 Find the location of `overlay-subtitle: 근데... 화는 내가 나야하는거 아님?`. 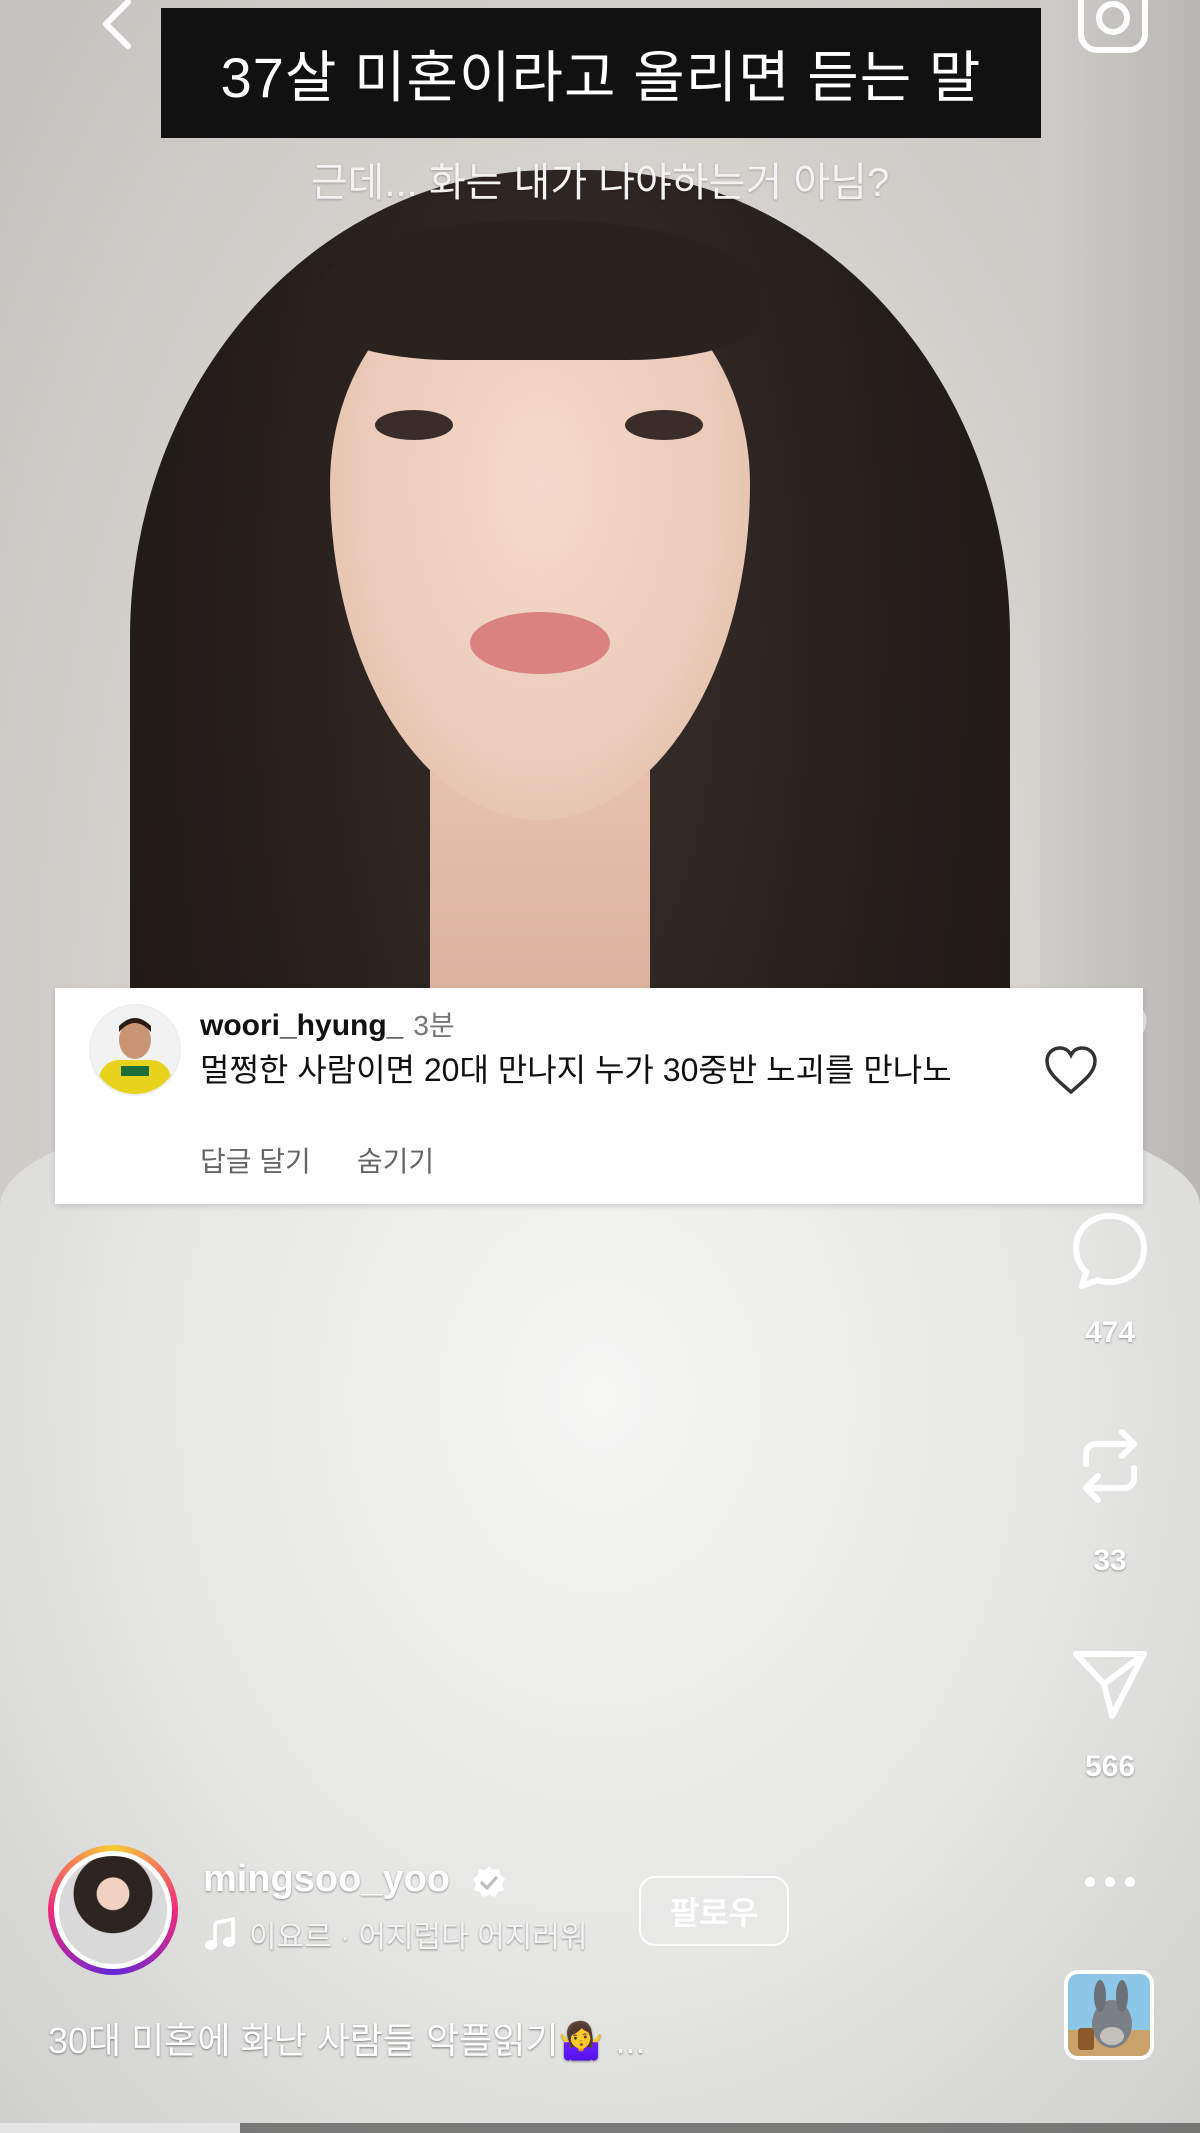

overlay-subtitle: 근데... 화는 내가 나야하는거 아님? is located at coordinates (600, 183).